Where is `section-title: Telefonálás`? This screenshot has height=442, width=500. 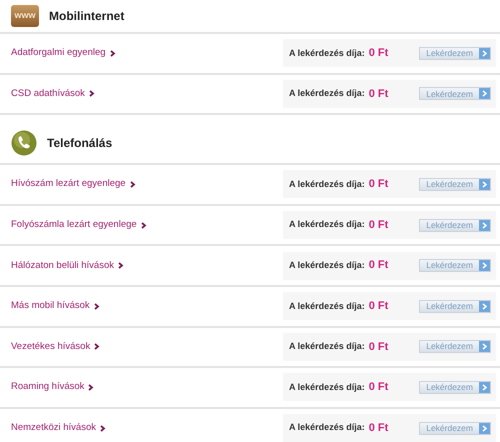
section-title: Telefonálás is located at coordinates (79, 143).